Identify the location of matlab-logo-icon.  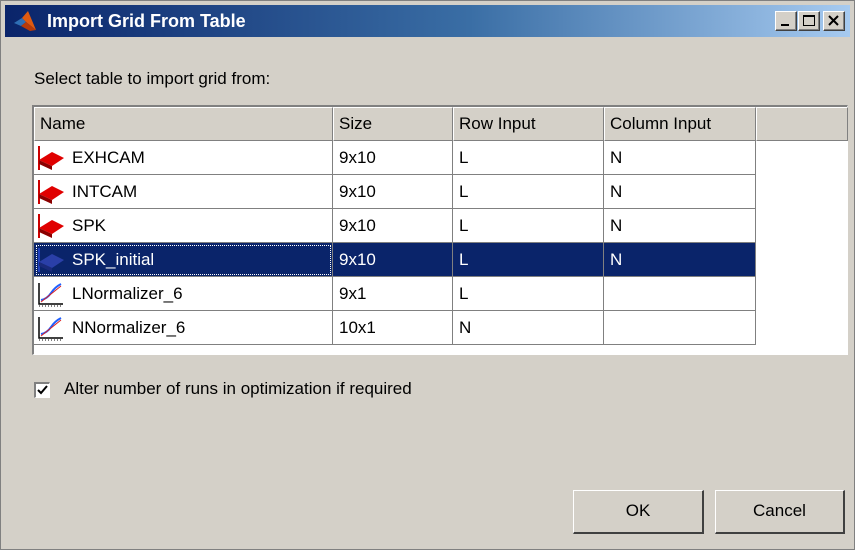
(25, 21).